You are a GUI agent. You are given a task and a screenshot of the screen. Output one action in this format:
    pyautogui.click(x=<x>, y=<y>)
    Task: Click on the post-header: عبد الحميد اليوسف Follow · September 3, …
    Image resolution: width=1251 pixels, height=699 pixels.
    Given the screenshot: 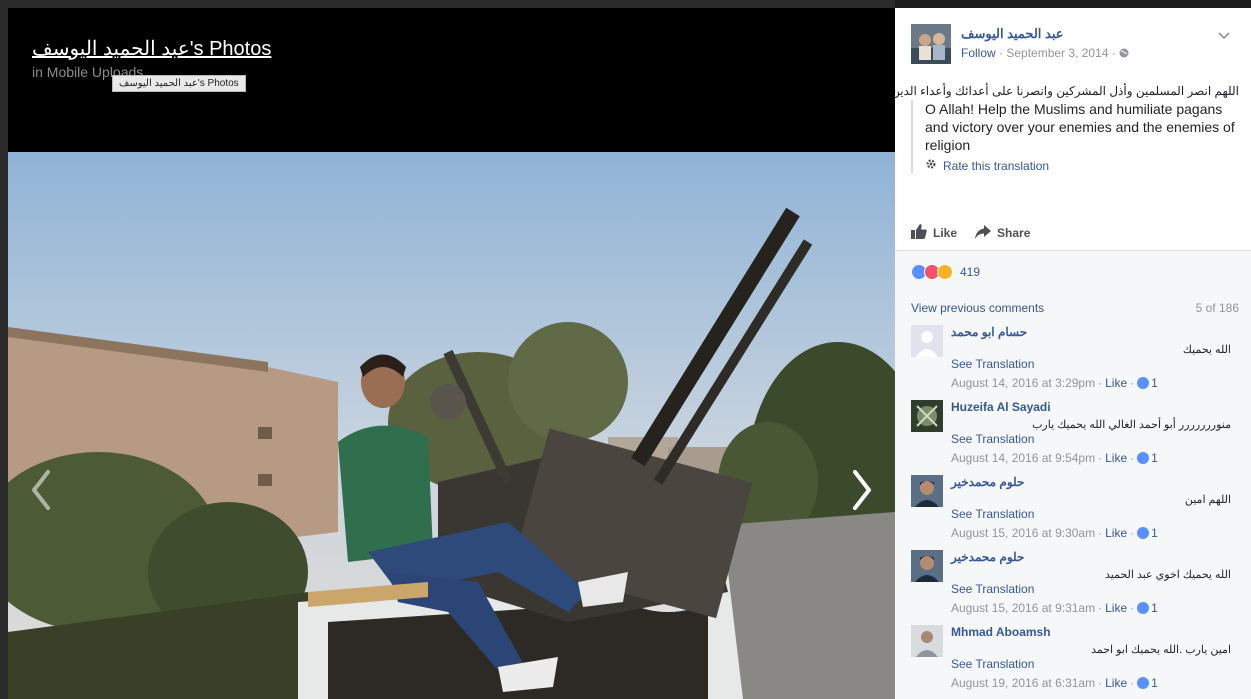 What is the action you would take?
    pyautogui.click(x=1076, y=46)
    